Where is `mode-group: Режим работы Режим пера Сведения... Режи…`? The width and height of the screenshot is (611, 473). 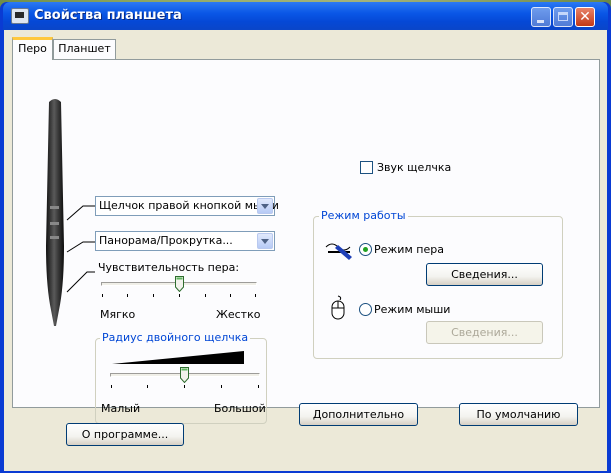 mode-group: Режим работы Режим пера Сведения... Режи… is located at coordinates (438, 284).